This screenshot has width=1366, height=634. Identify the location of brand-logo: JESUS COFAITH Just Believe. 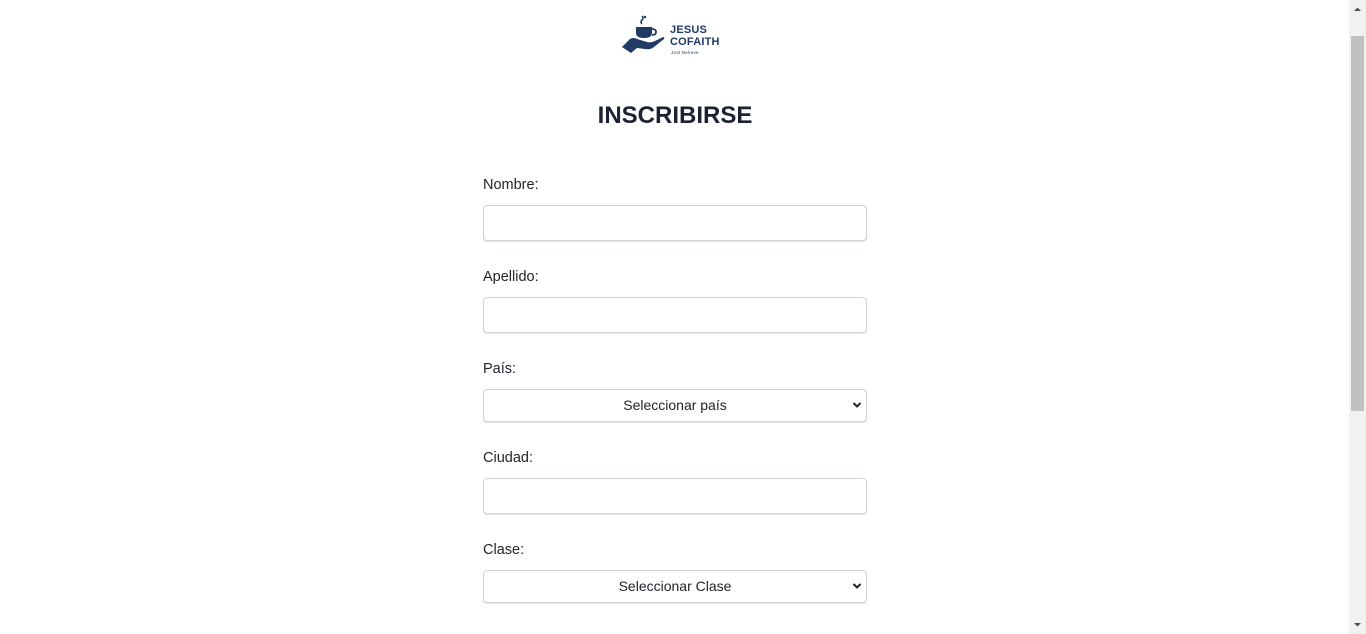
(676, 36).